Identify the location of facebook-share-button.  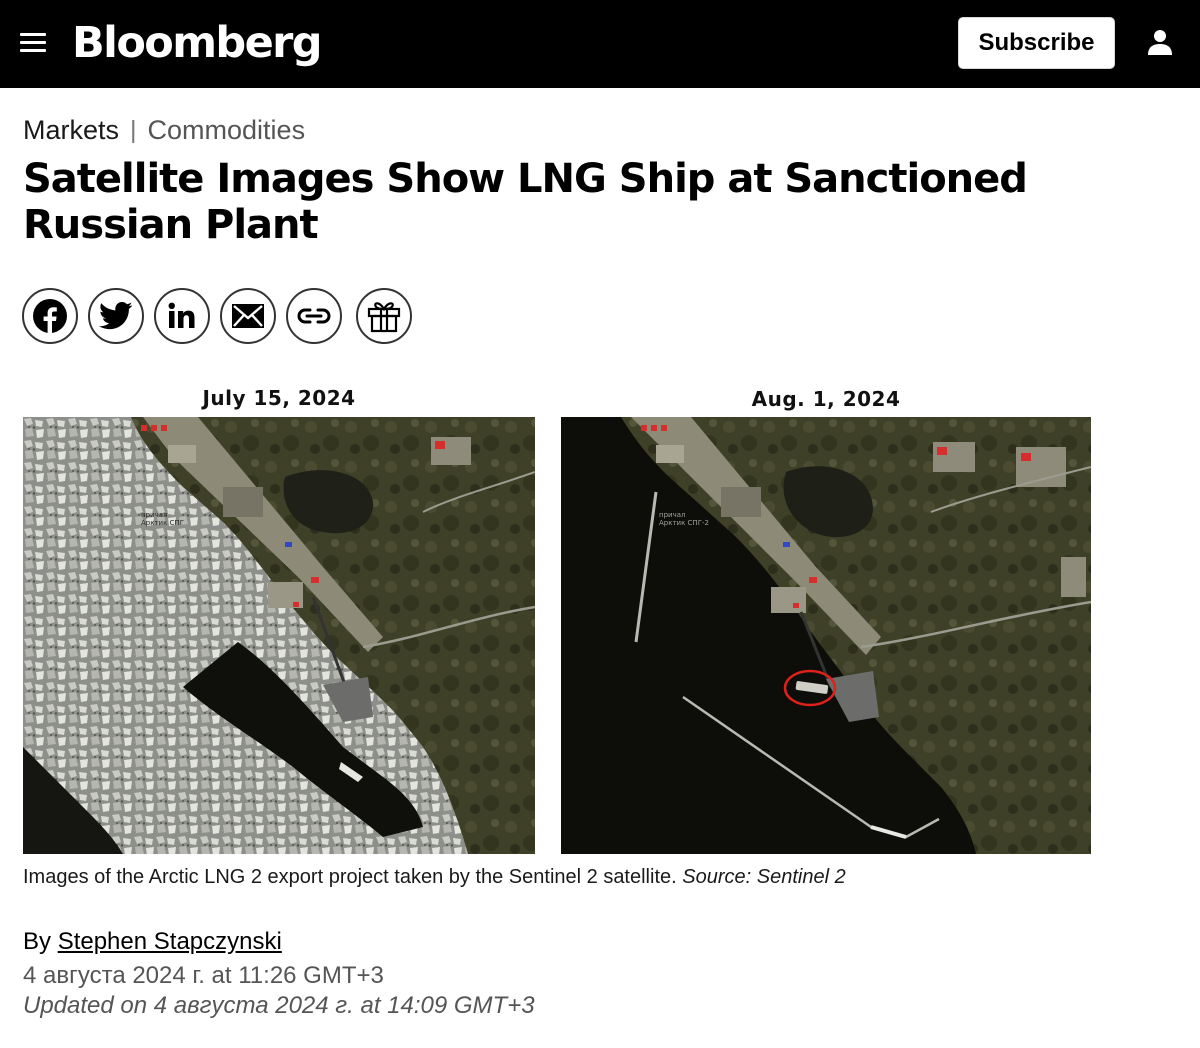
(50, 316).